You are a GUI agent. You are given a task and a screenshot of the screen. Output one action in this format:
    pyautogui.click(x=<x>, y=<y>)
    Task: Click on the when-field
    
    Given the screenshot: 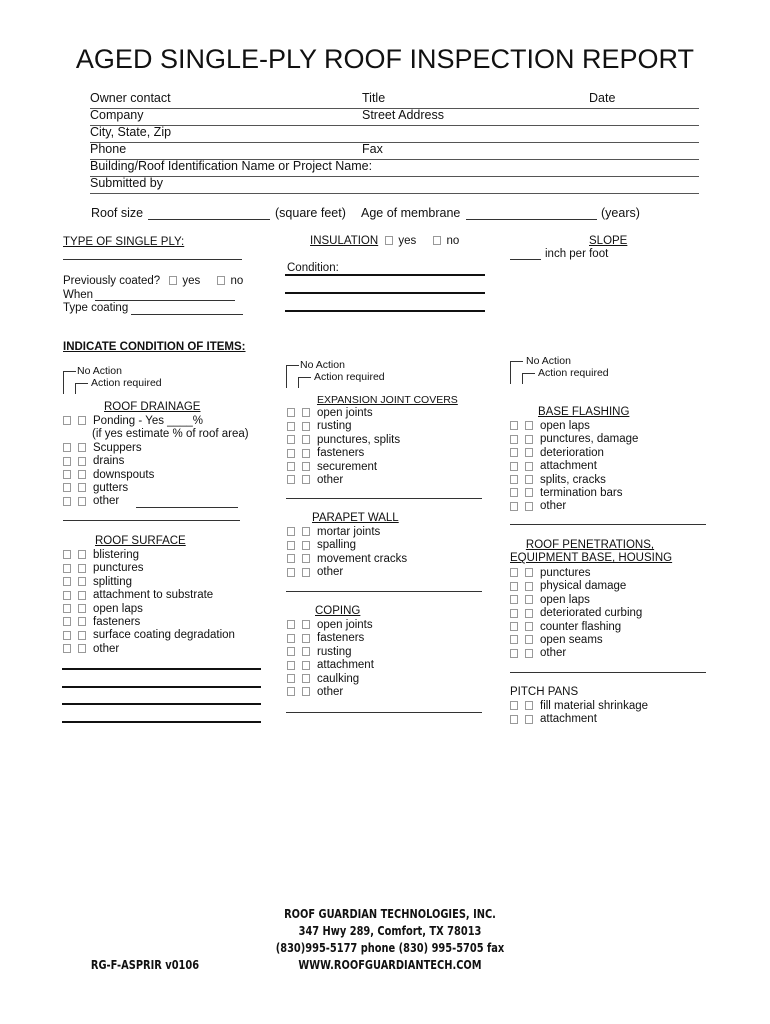 What is the action you would take?
    pyautogui.click(x=165, y=300)
    